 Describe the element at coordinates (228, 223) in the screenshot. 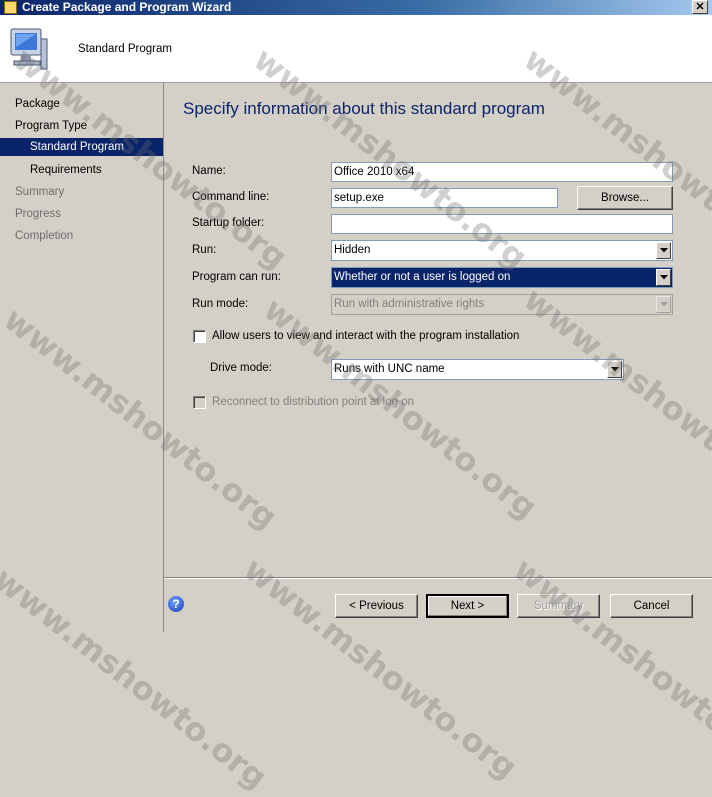

I see `startup-folder-label: Startup folder:` at that location.